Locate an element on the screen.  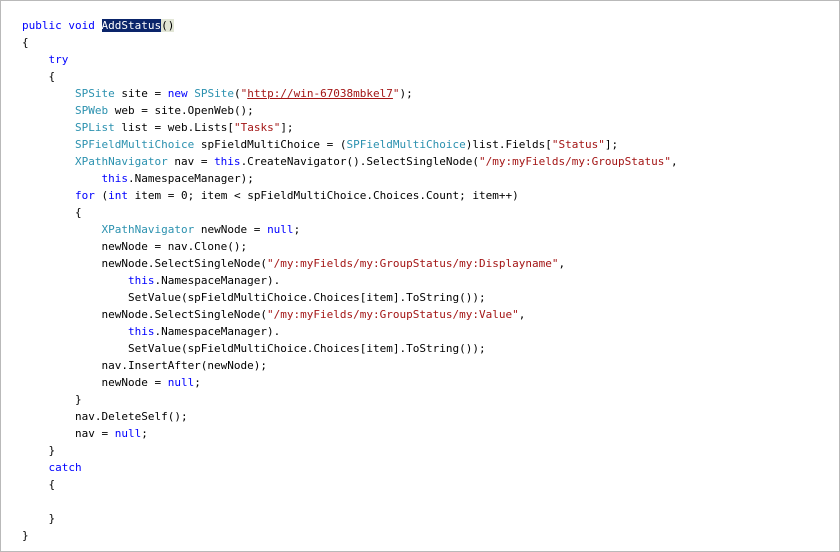
code-line: XPathNavigator newNode = null; is located at coordinates (350, 229).